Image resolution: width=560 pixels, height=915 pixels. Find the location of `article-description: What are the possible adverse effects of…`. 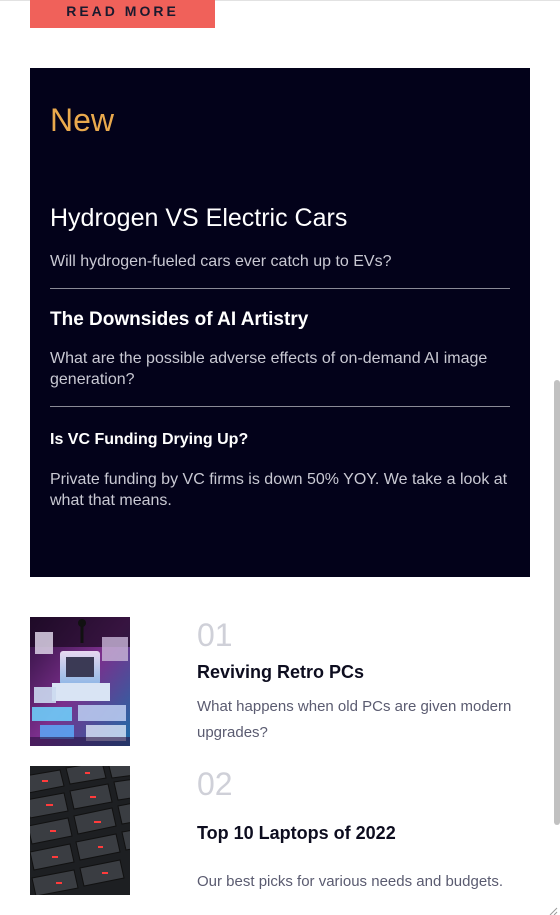

article-description: What are the possible adverse effects of… is located at coordinates (269, 369).